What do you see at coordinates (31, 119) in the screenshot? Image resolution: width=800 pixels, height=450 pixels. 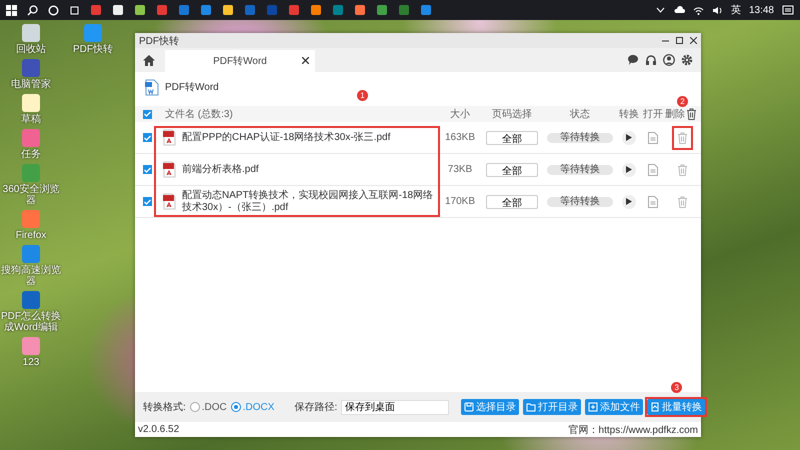 I see `shortcut-label: 草稿` at bounding box center [31, 119].